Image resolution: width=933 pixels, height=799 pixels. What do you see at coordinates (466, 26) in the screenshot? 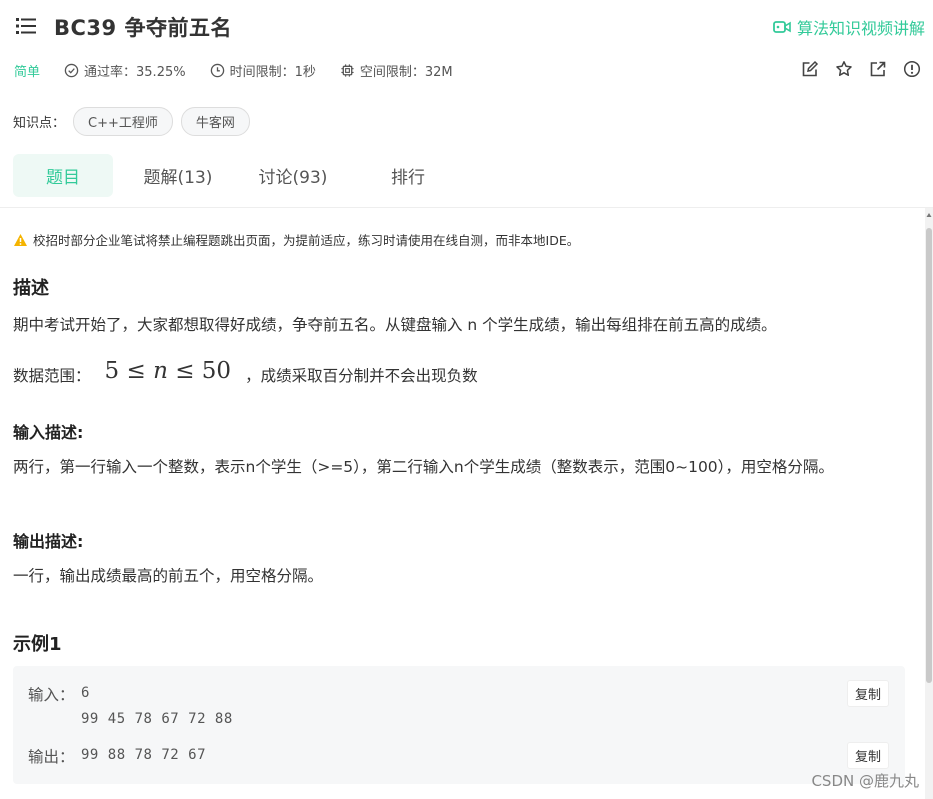
I see `header: BC39 争夺前五名 算法知识视频讲解` at bounding box center [466, 26].